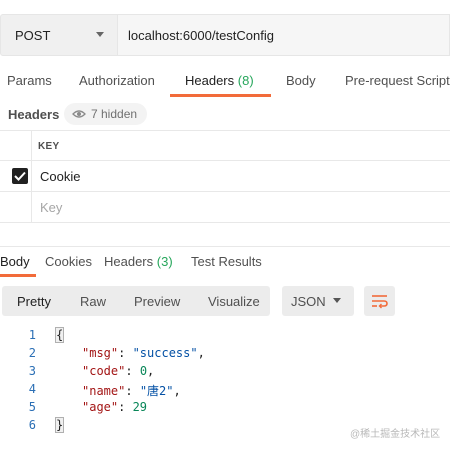 This screenshot has height=449, width=450. I want to click on table-header-check-cell, so click(16, 145).